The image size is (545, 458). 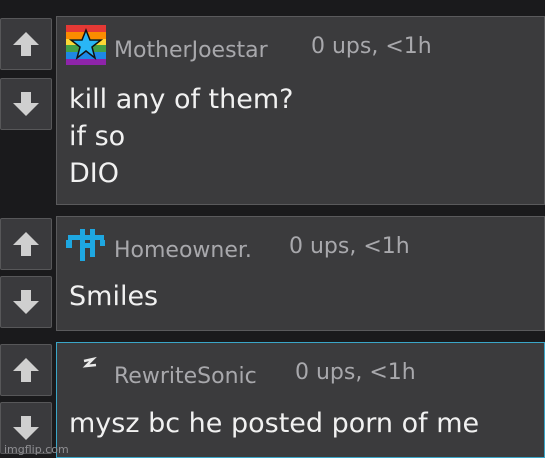 What do you see at coordinates (185, 376) in the screenshot?
I see `username: RewriteSonic` at bounding box center [185, 376].